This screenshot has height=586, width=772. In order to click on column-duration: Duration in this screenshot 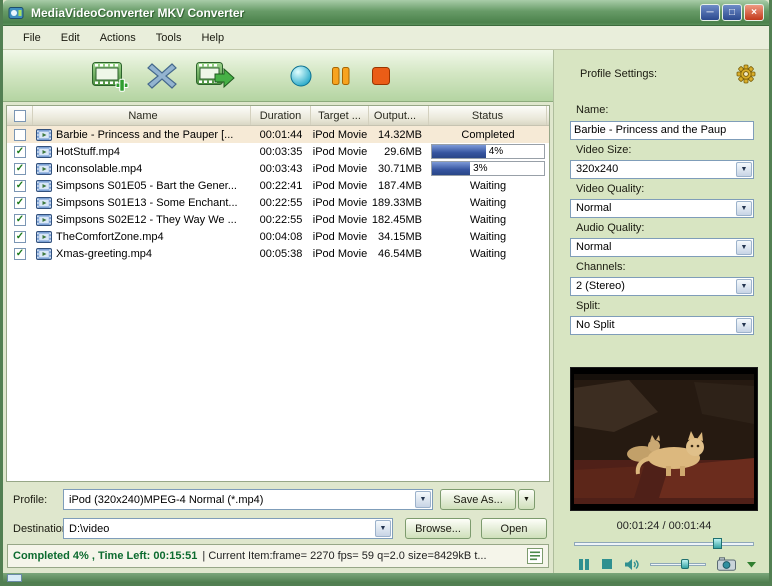, I will do `click(281, 115)`.